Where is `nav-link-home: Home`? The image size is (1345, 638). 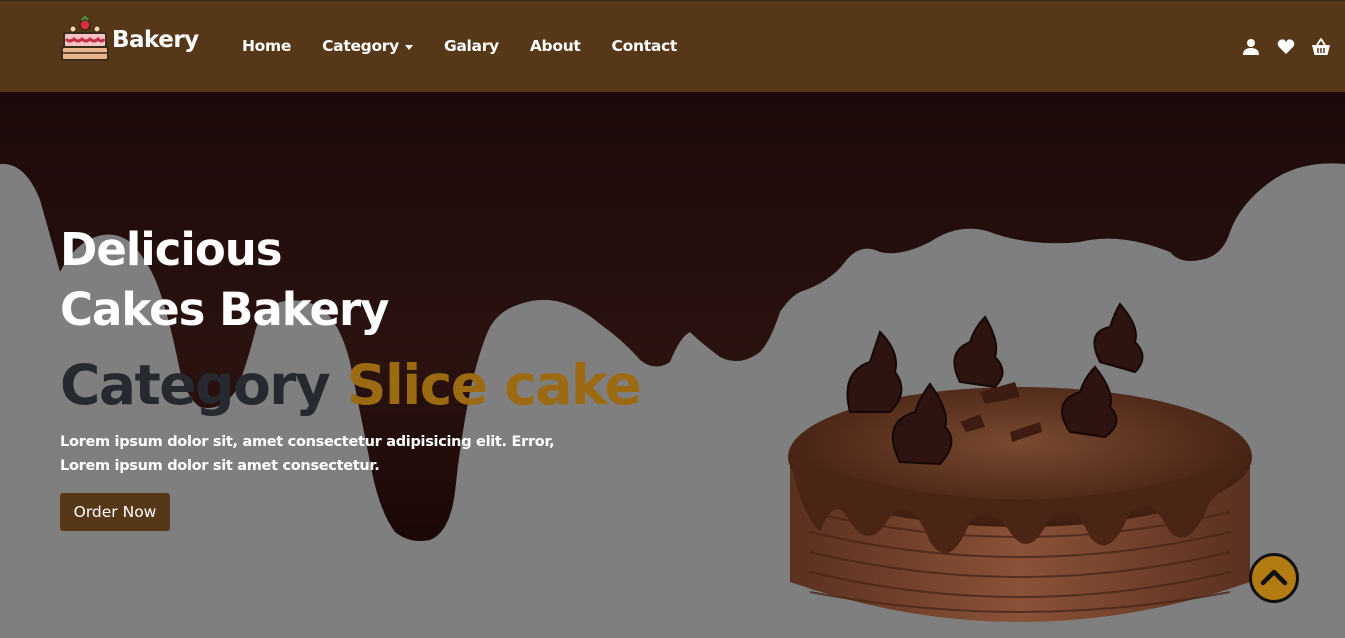 nav-link-home: Home is located at coordinates (266, 46).